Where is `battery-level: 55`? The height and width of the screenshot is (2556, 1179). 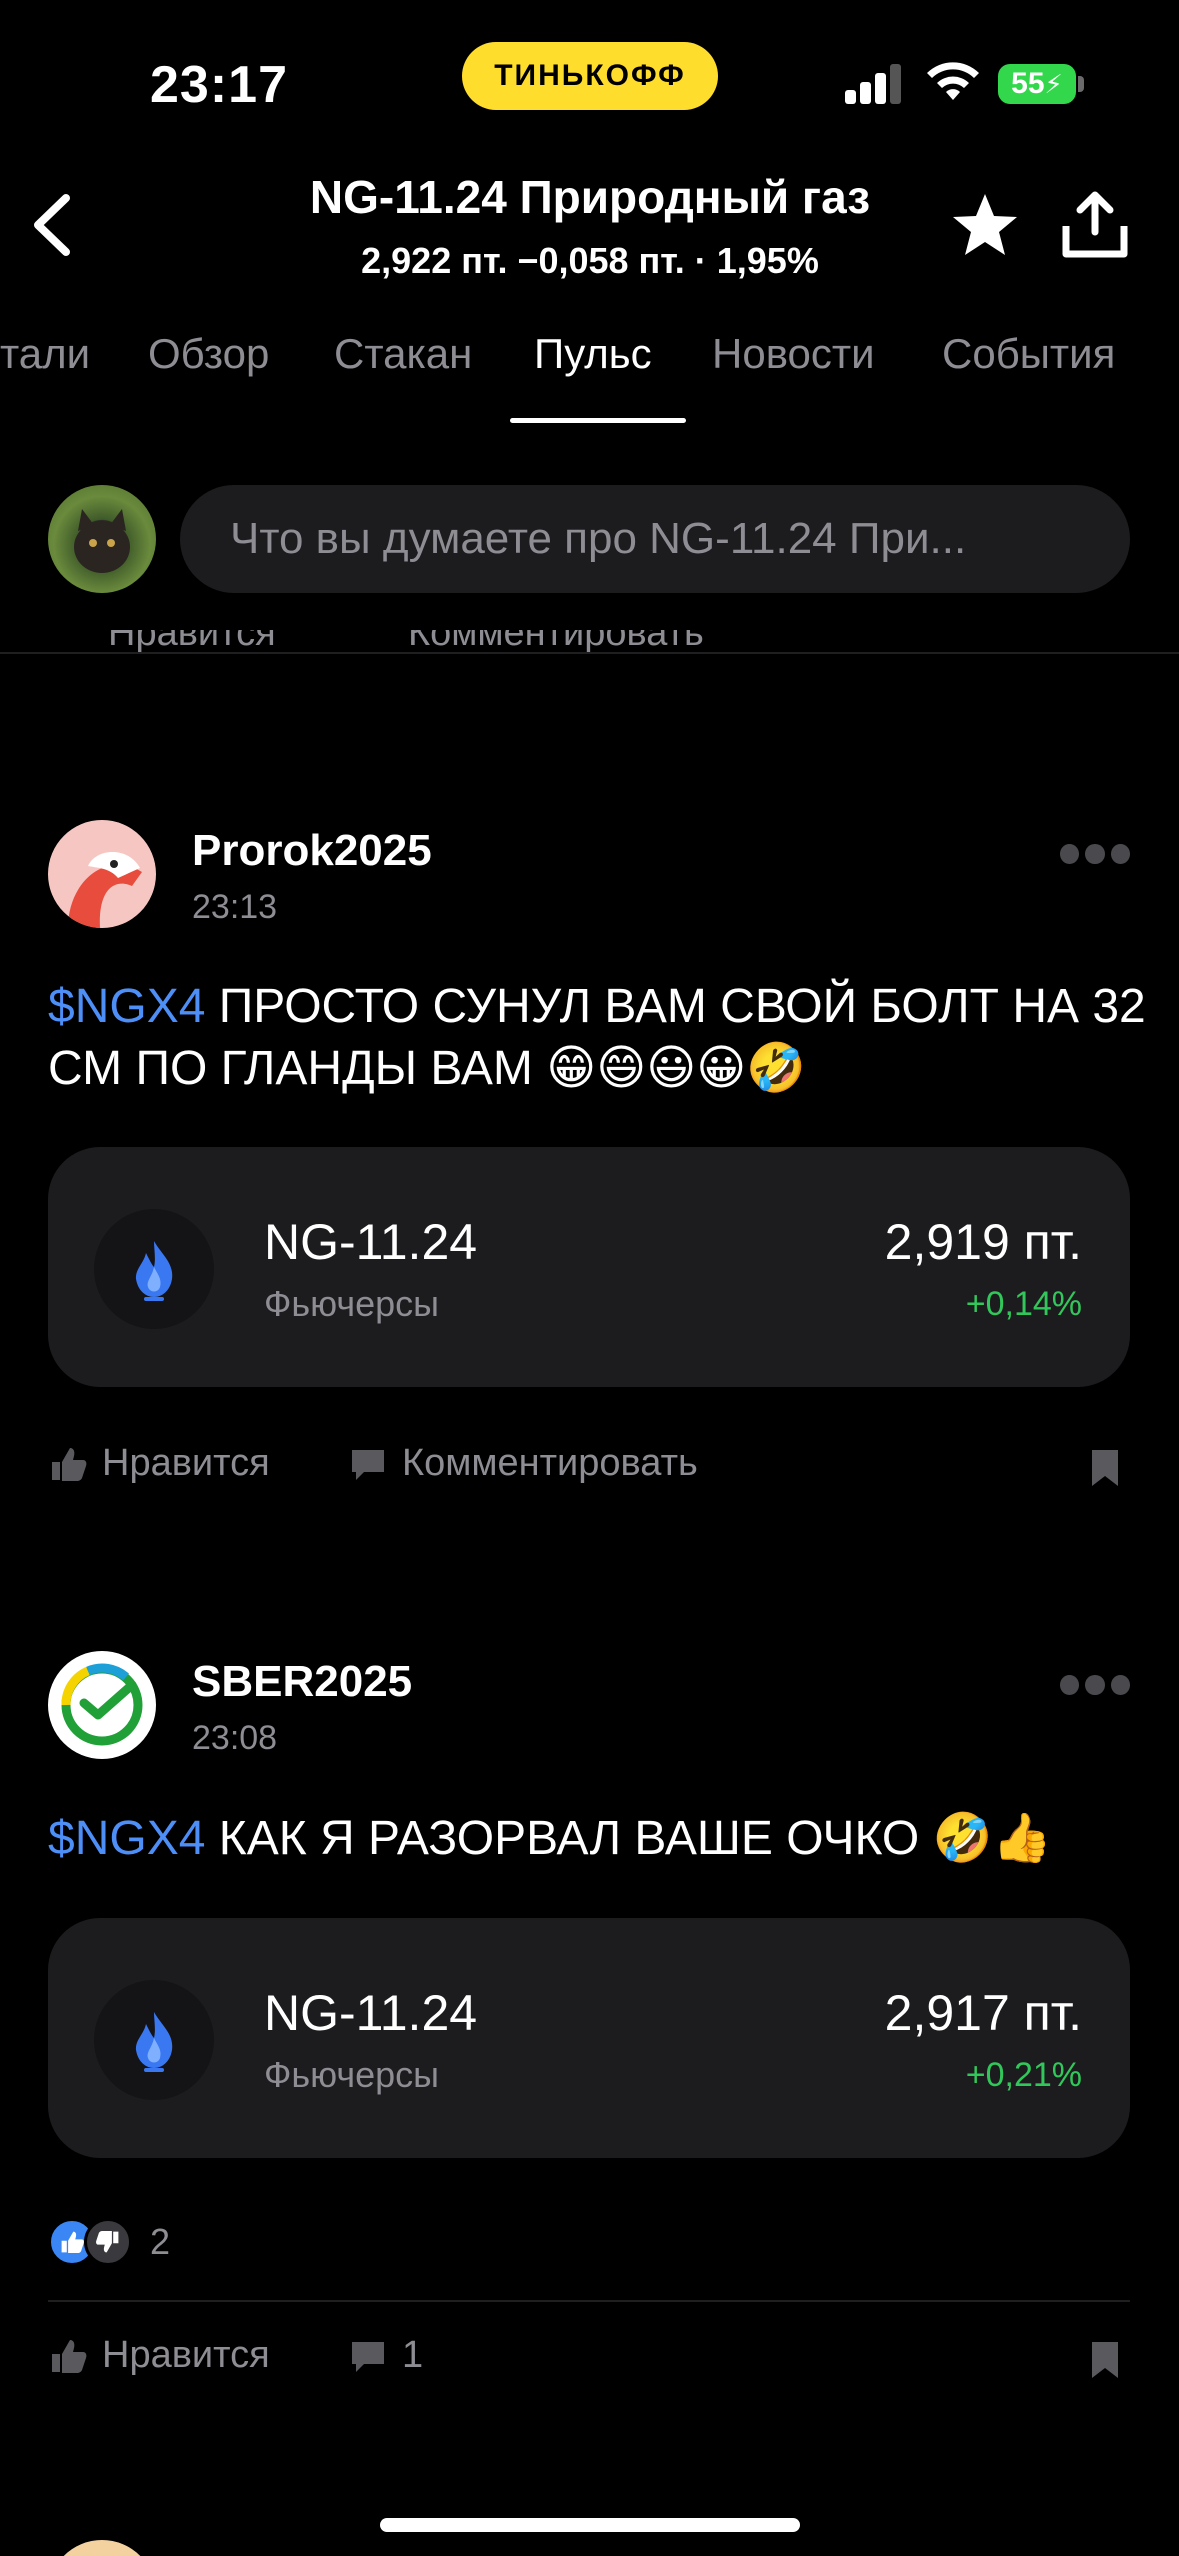 battery-level: 55 is located at coordinates (1028, 83).